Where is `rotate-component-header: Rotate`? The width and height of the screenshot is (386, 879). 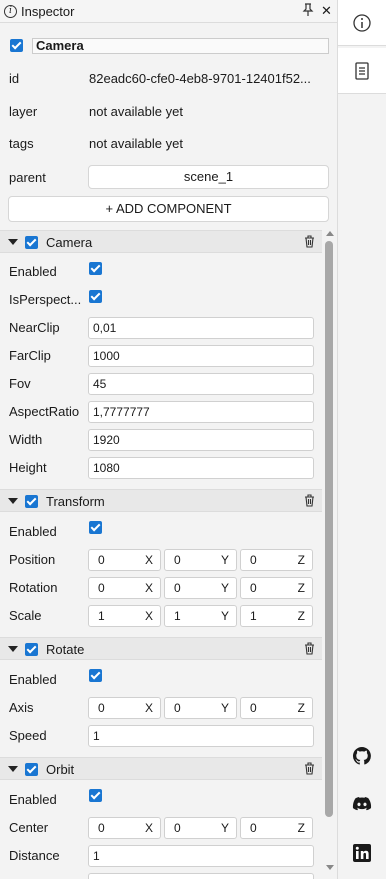
rotate-component-header: Rotate is located at coordinates (161, 648).